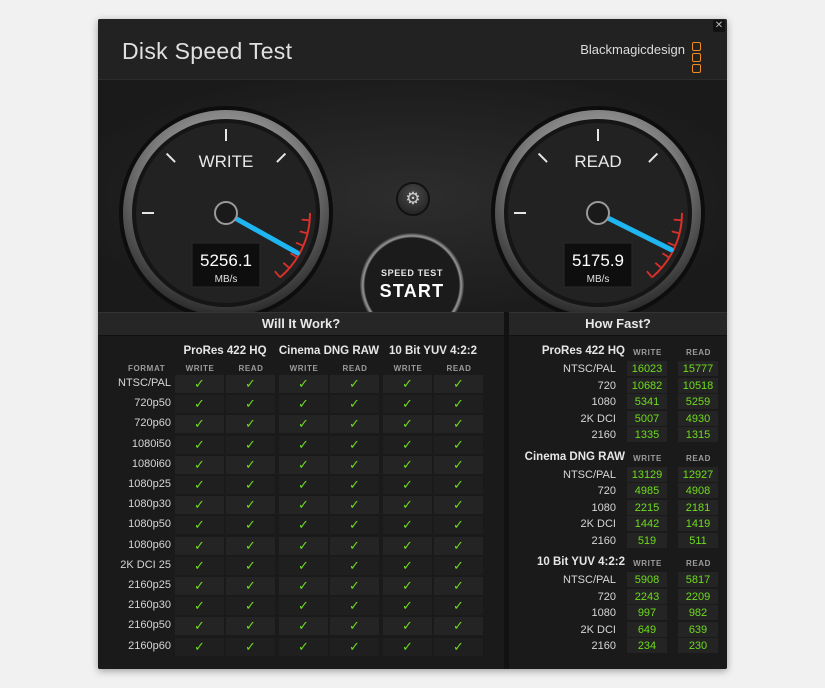 This screenshot has height=688, width=825. I want to click on read-fps-value: 5817, so click(698, 579).